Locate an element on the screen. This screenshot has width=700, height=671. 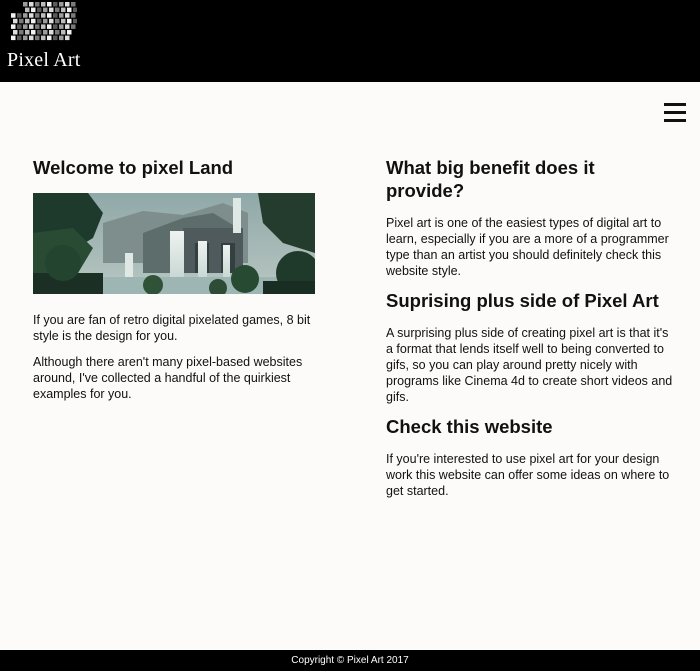
benefit-heading: What big benefit does it provide? is located at coordinates (490, 179).